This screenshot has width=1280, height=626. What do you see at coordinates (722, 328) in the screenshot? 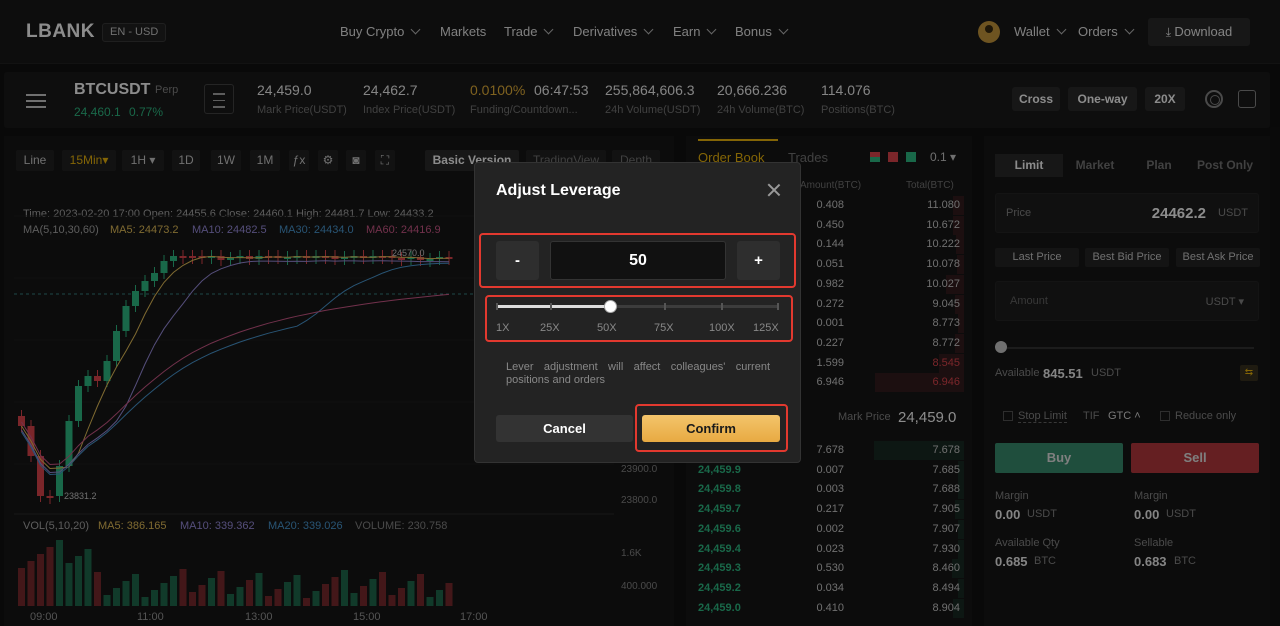
I see `slider-label: 100X` at bounding box center [722, 328].